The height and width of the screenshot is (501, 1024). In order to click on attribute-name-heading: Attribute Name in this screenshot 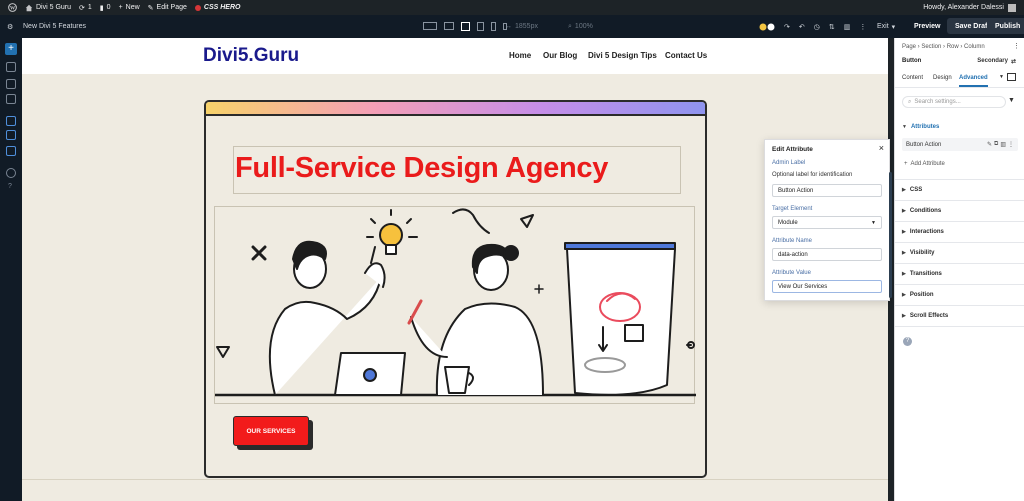, I will do `click(792, 241)`.